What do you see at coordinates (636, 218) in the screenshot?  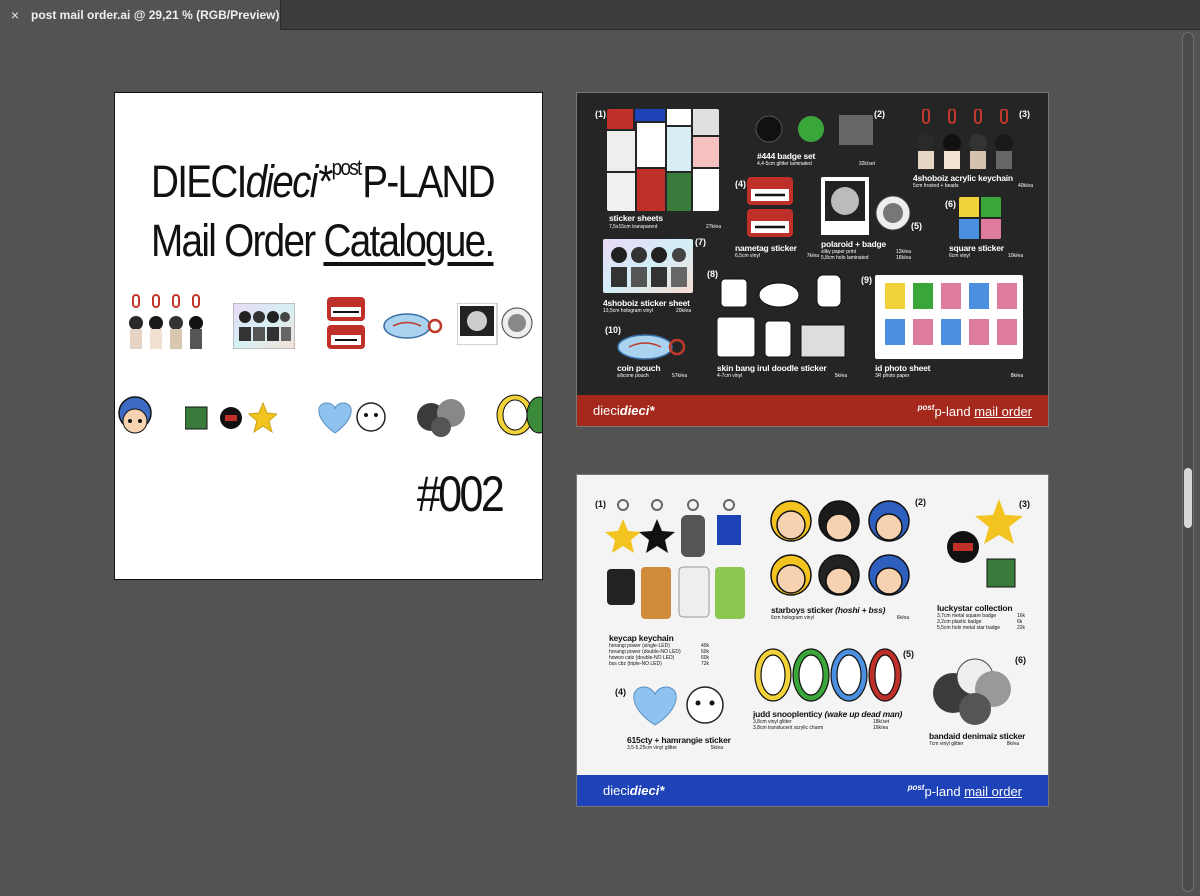 I see `product-name: sticker sheets` at bounding box center [636, 218].